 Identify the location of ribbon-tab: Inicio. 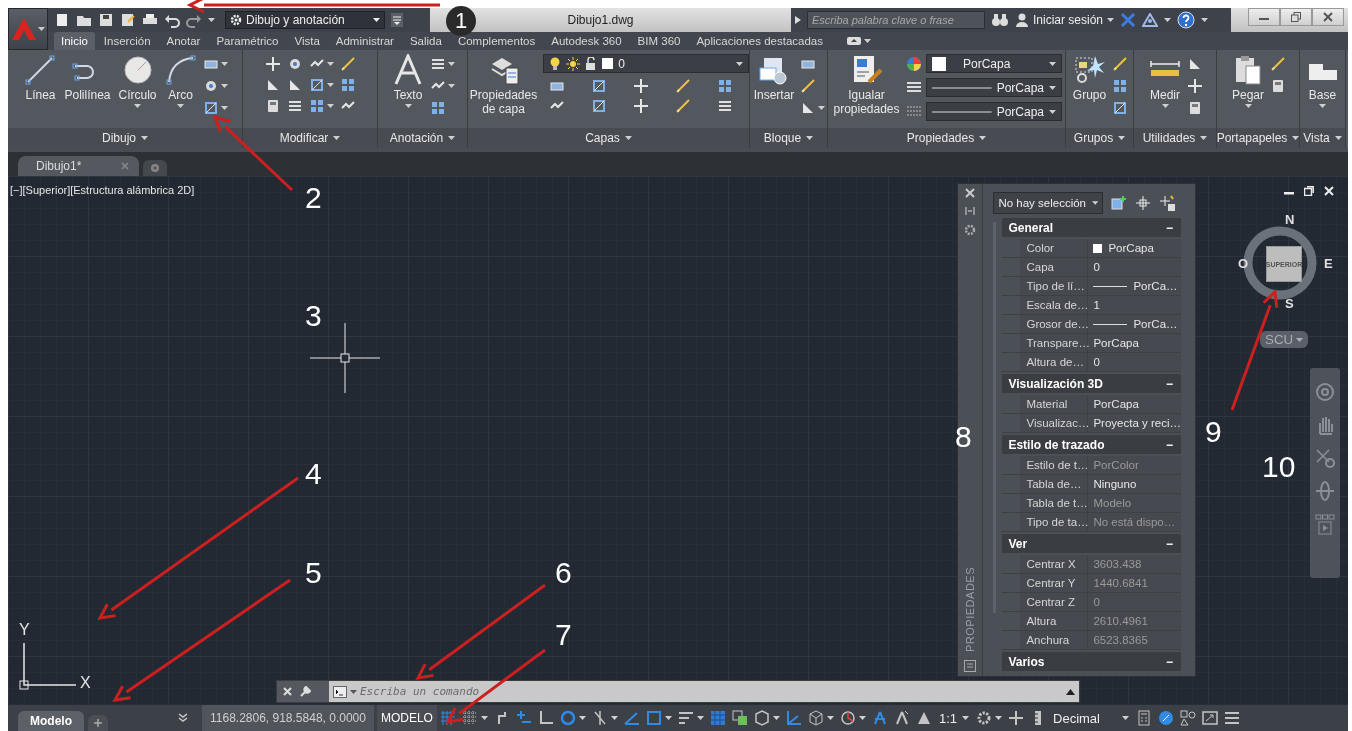
(74, 41).